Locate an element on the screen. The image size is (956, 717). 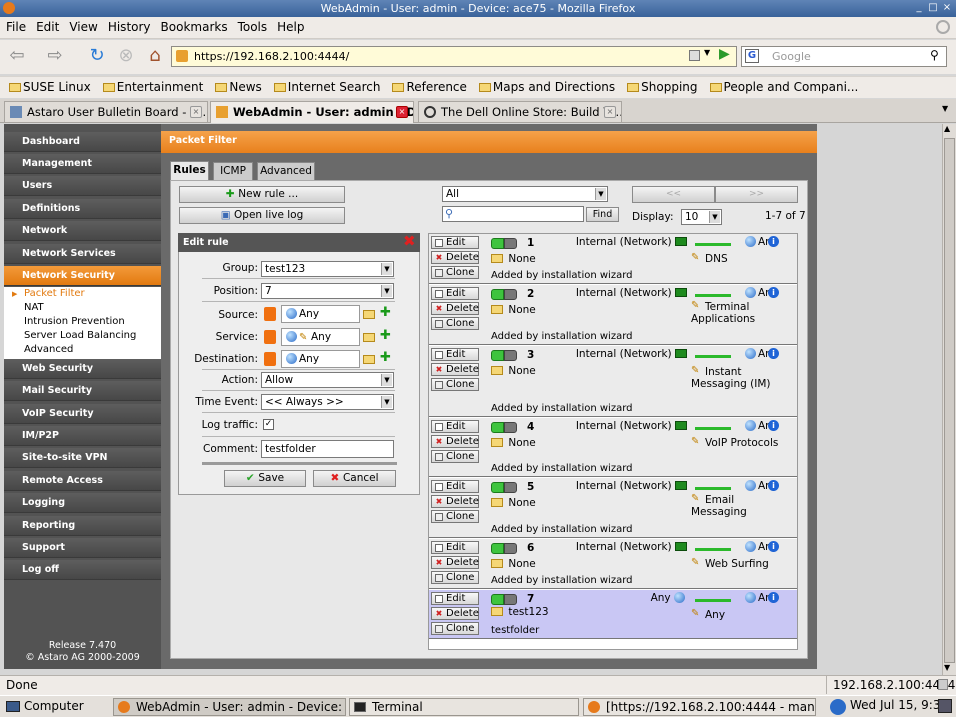
sidebar-item-web-security: Web Security is located at coordinates (82, 369).